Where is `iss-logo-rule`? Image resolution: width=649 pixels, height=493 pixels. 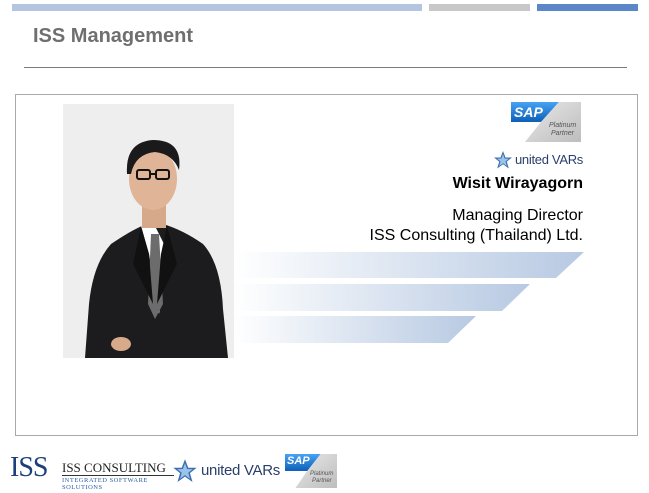
iss-logo-rule is located at coordinates (118, 475).